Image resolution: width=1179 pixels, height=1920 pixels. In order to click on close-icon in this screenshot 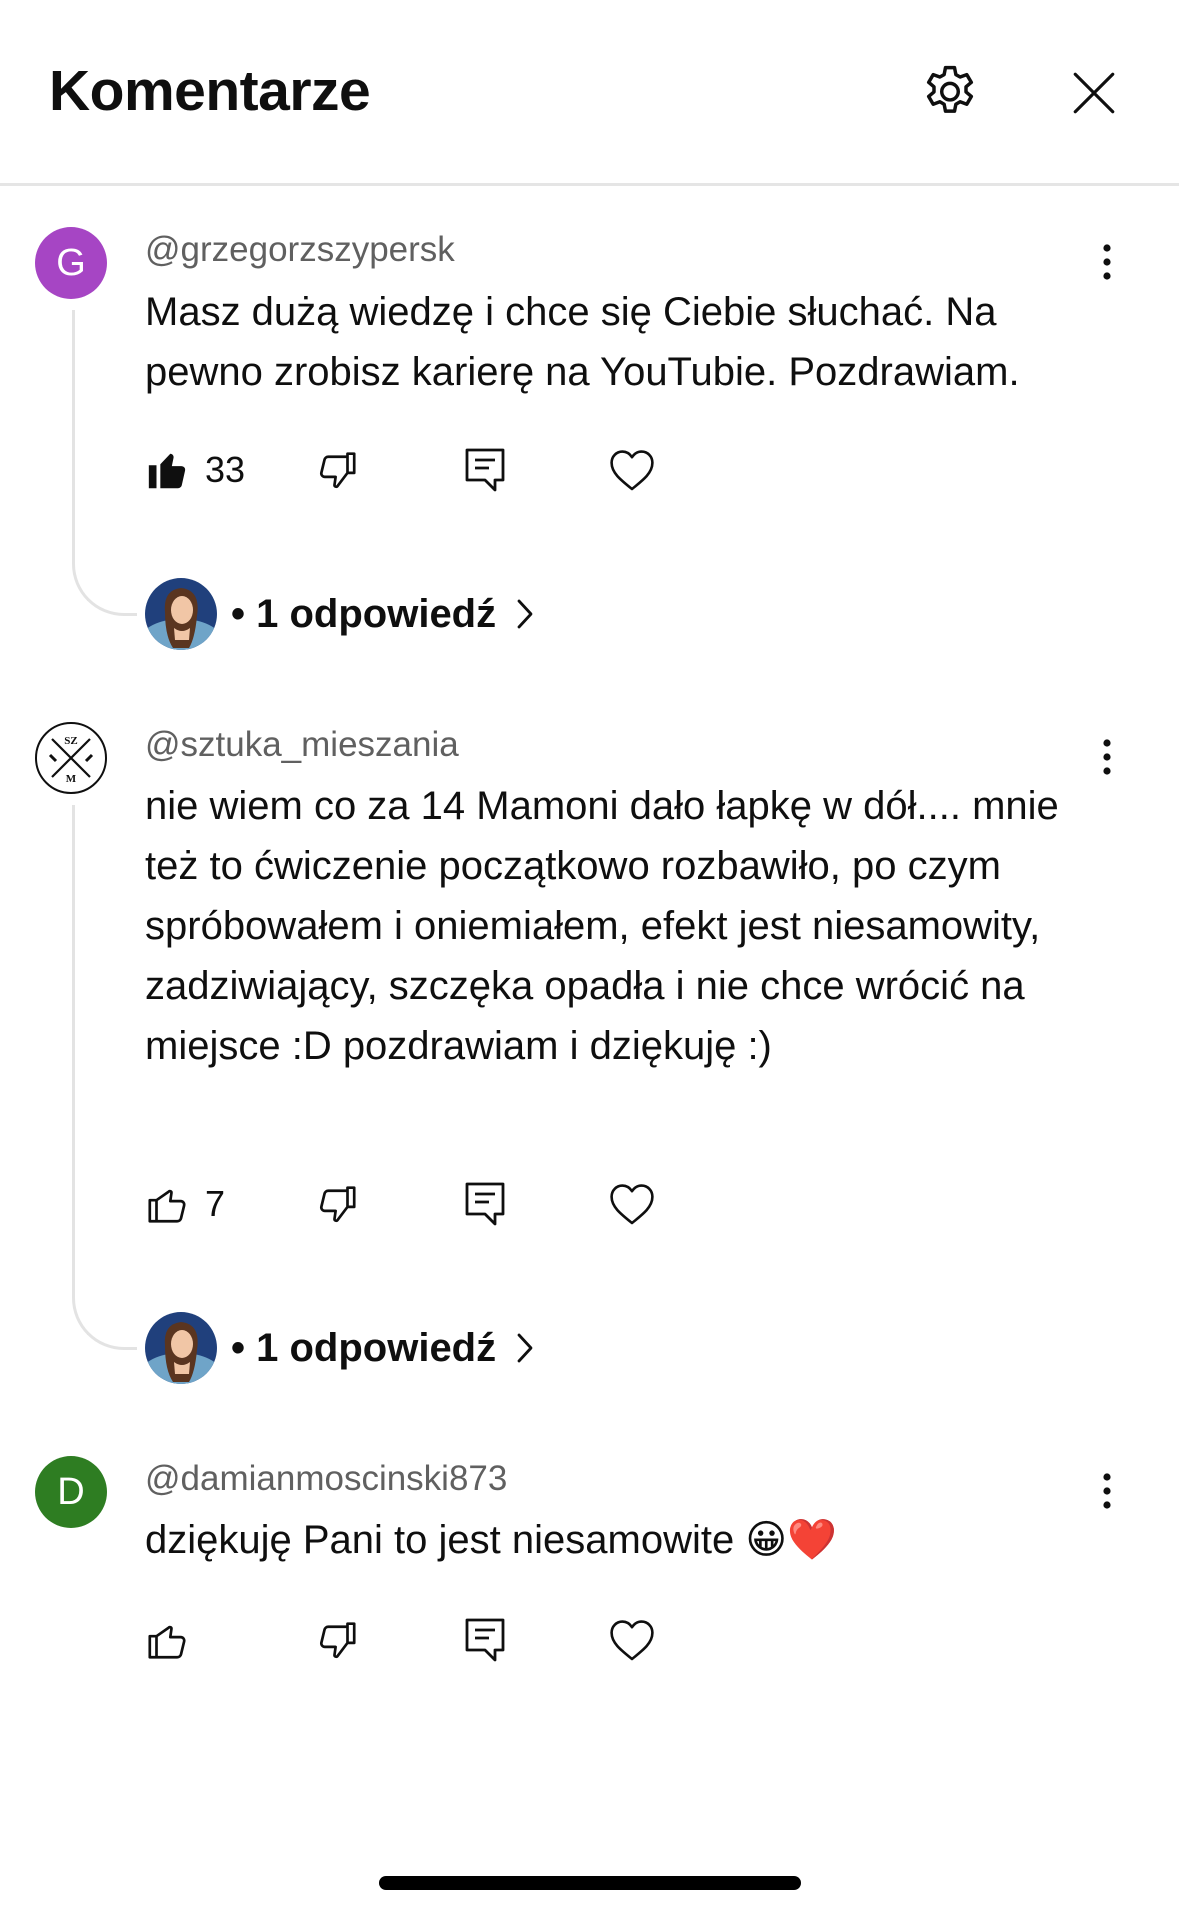, I will do `click(1094, 93)`.